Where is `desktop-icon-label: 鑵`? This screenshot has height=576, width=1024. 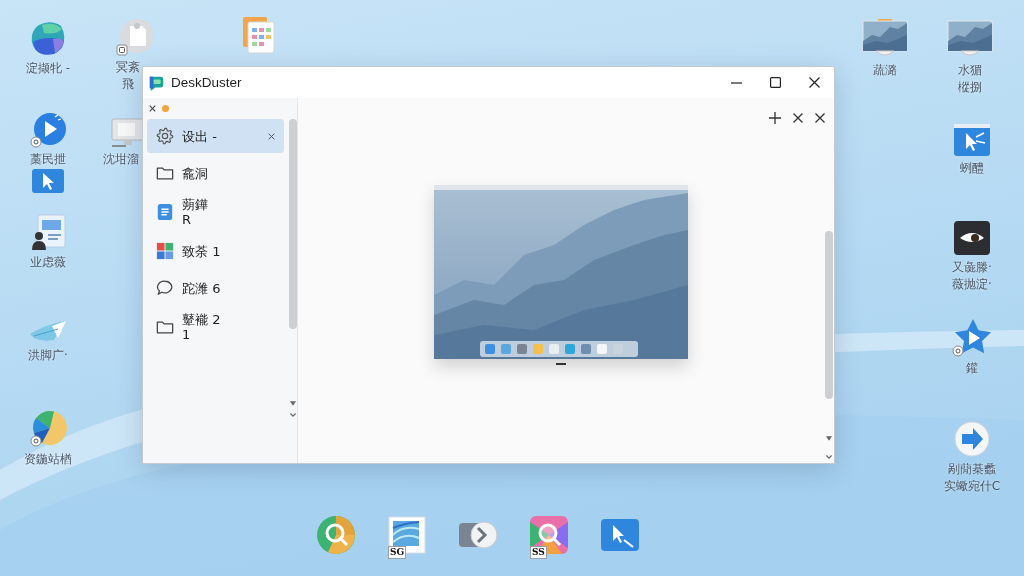 desktop-icon-label: 鑵 is located at coordinates (972, 368).